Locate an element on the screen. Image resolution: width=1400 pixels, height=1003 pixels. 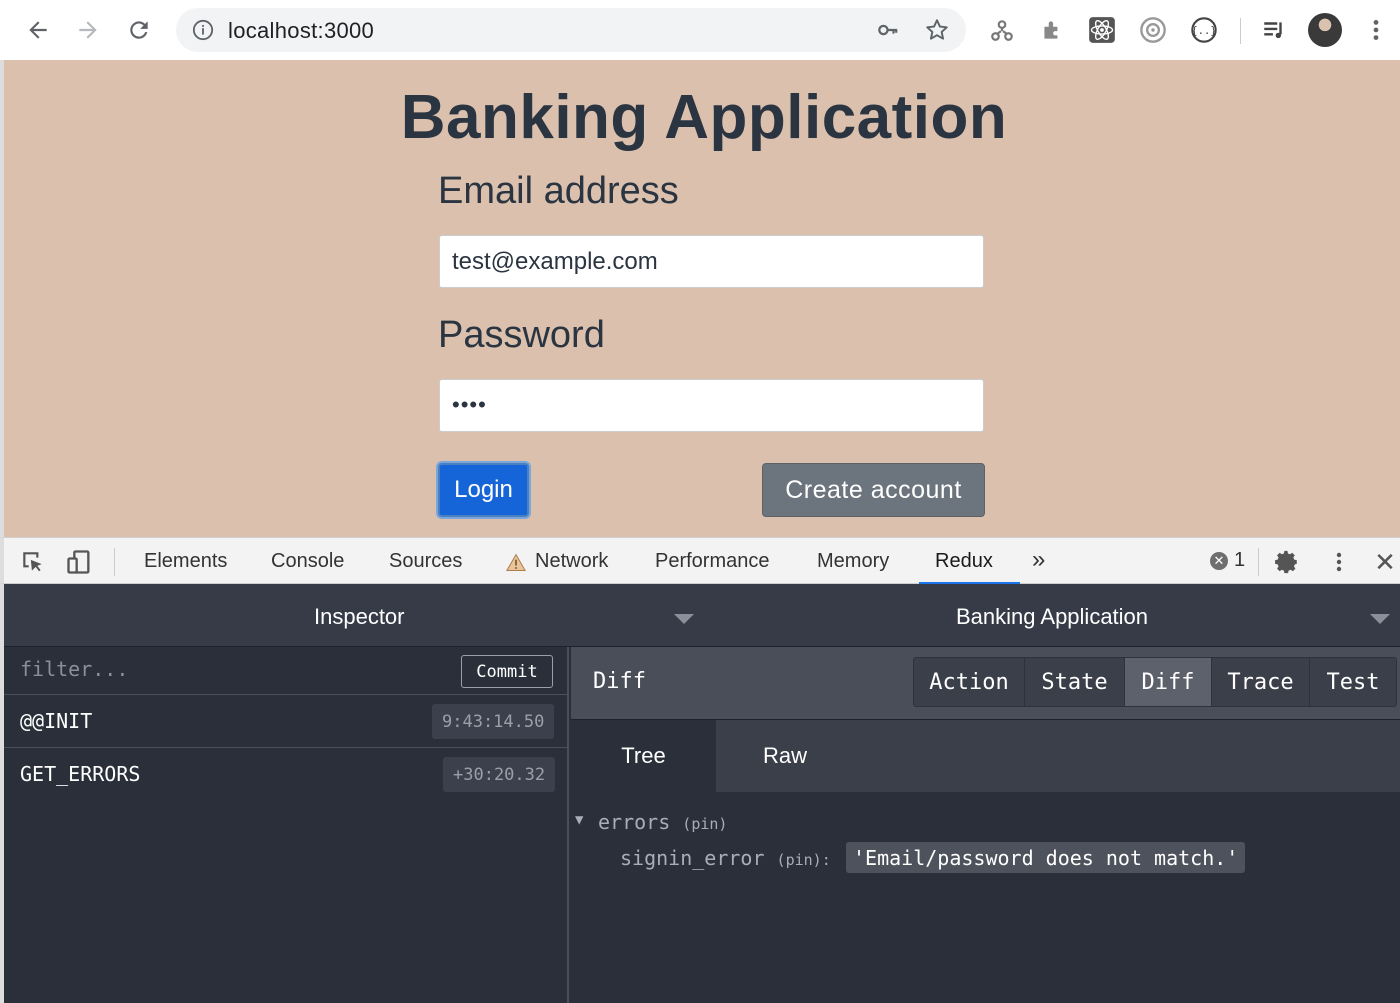
email-field: test@example.com is located at coordinates (711, 261).